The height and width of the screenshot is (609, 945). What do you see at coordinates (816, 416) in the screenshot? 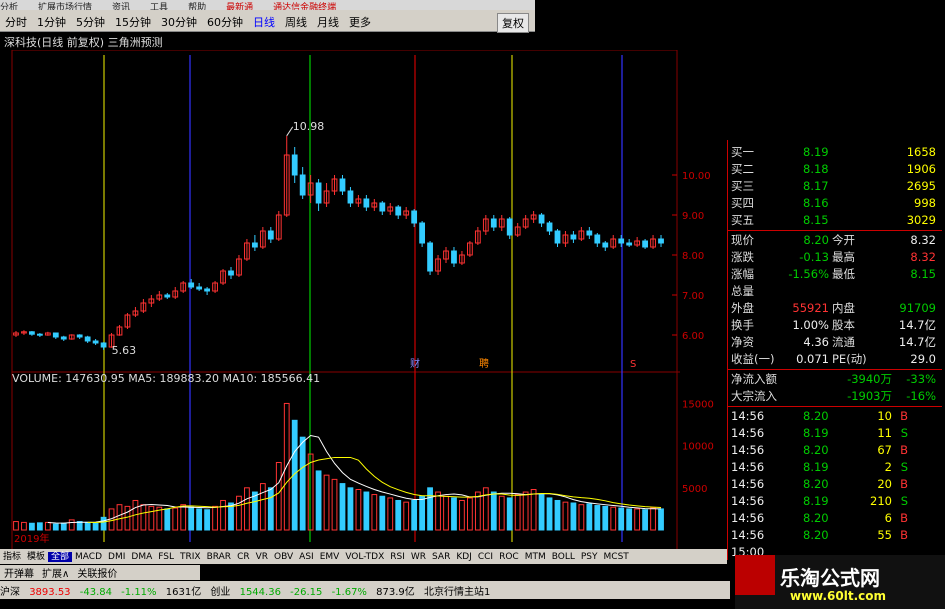
I see `tick-price: 8.20` at bounding box center [816, 416].